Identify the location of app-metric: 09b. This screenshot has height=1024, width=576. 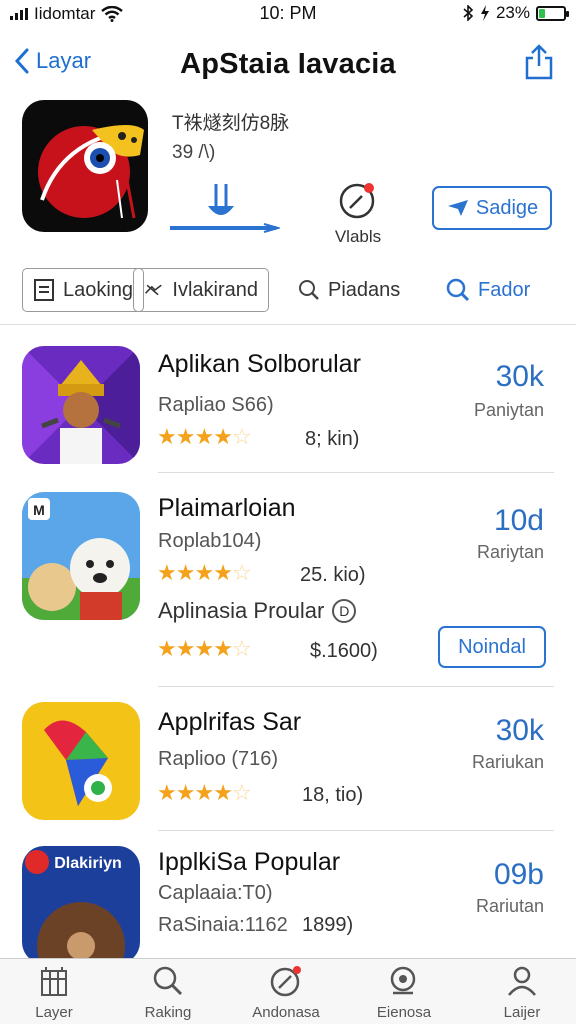
(518, 874).